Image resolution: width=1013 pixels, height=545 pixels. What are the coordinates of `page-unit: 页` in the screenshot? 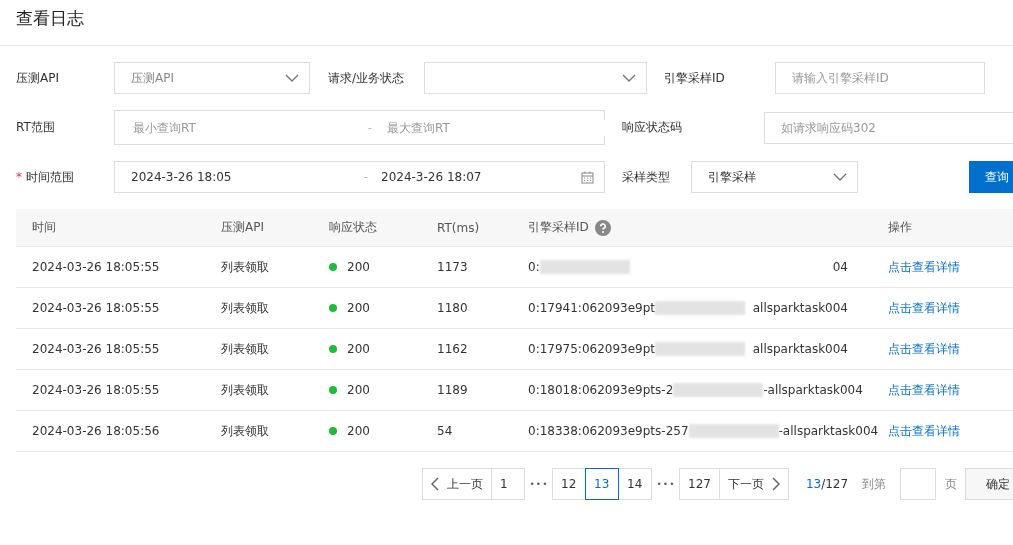 It's located at (951, 484).